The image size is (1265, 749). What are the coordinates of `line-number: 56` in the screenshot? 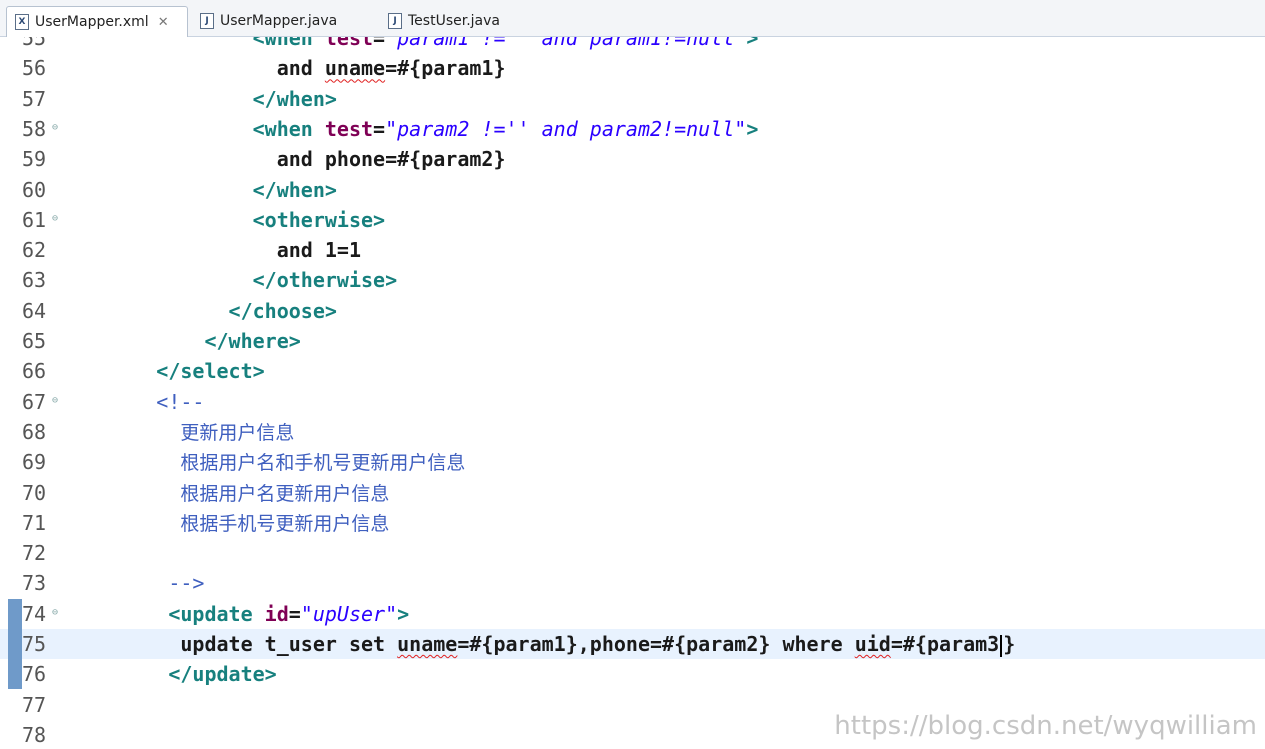 It's located at (34, 68).